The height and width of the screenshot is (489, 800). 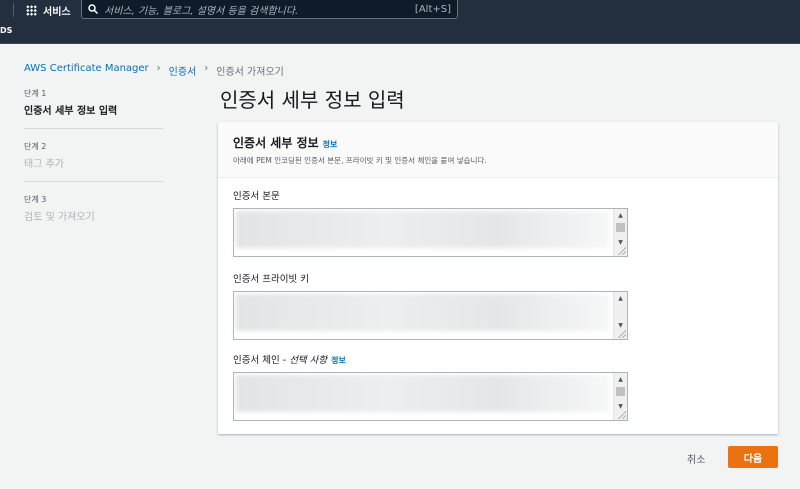 I want to click on search-input: 서비스, 기능, 블로그, 설명서 등을 검색합니다. [Alt+S], so click(x=269, y=9).